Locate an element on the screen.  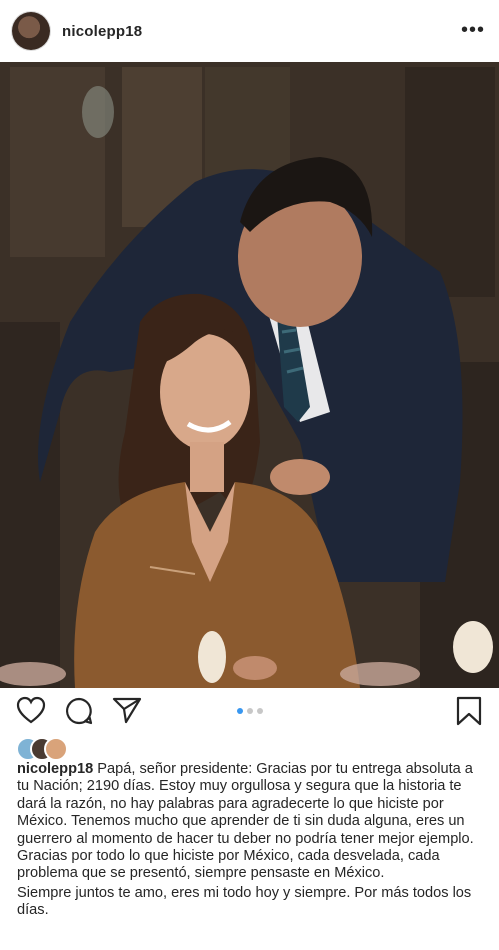
bookmark-icon is located at coordinates (469, 713).